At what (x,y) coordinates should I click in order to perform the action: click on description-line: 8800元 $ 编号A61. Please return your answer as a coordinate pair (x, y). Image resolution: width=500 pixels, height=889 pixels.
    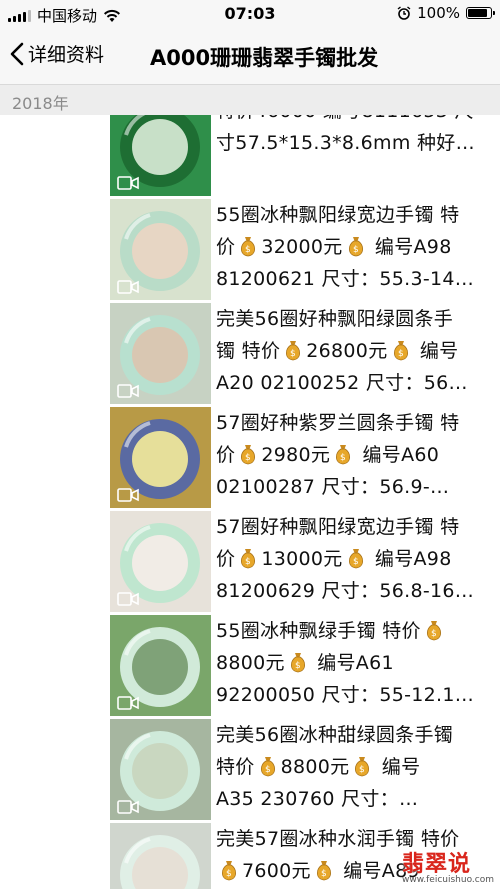
    Looking at the image, I should click on (305, 663).